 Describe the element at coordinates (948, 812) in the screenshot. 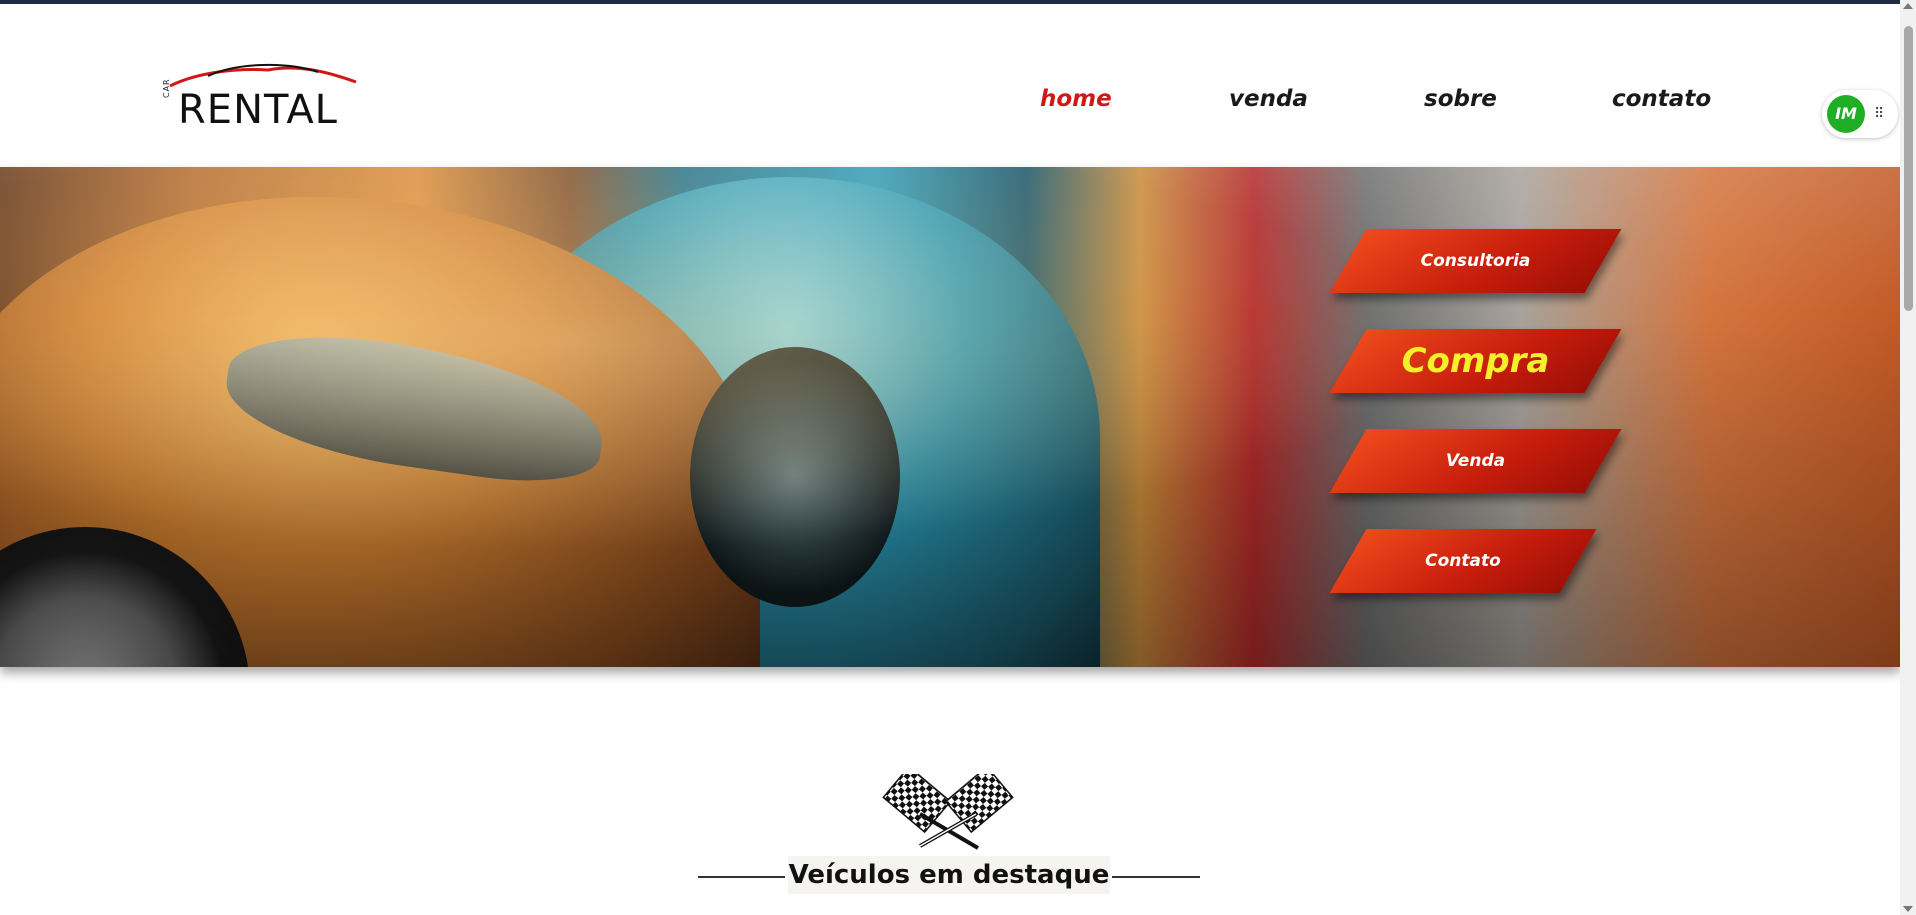

I see `checkered-flags-icon` at that location.